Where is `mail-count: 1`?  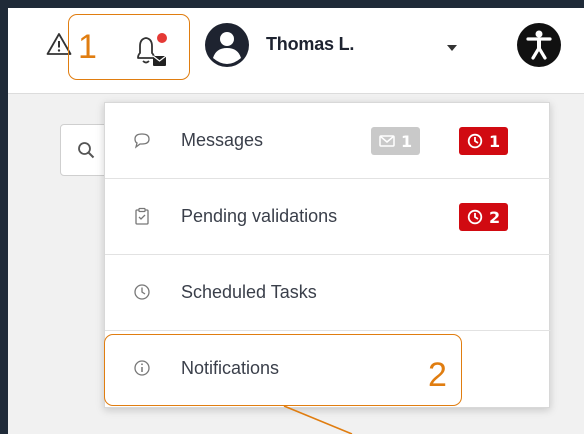
mail-count: 1 is located at coordinates (407, 141).